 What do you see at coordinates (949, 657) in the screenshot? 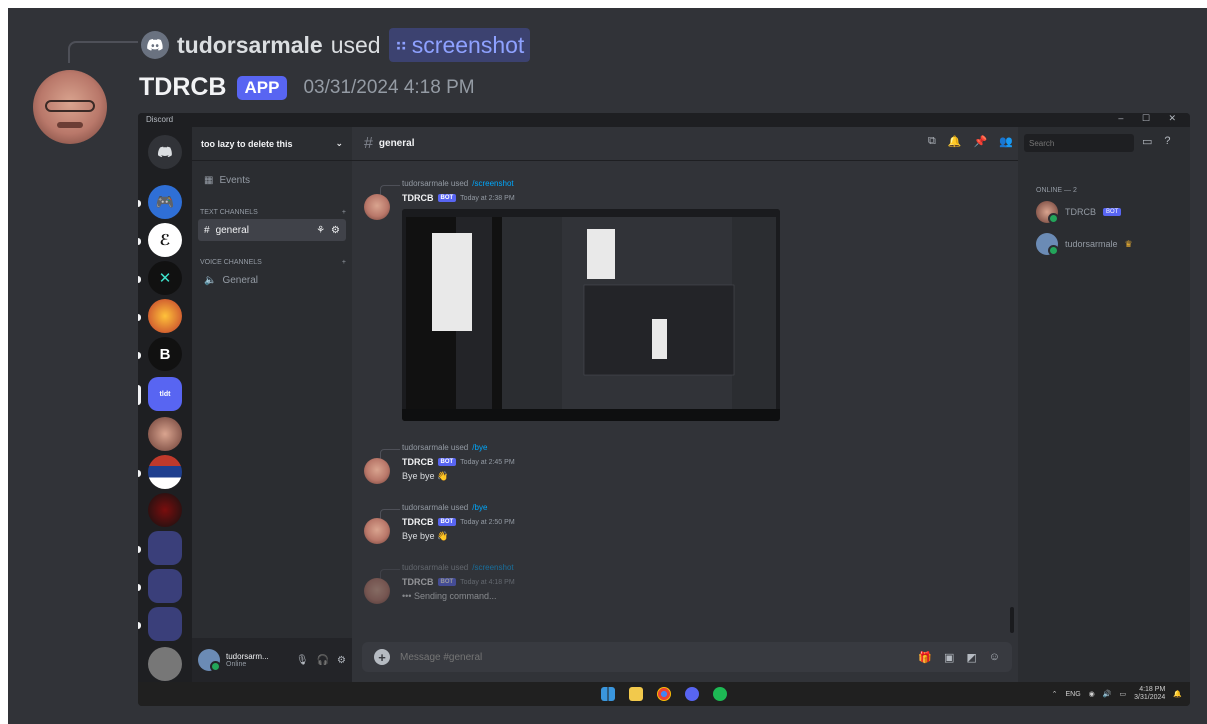
I see `gif-icon: ▣` at bounding box center [949, 657].